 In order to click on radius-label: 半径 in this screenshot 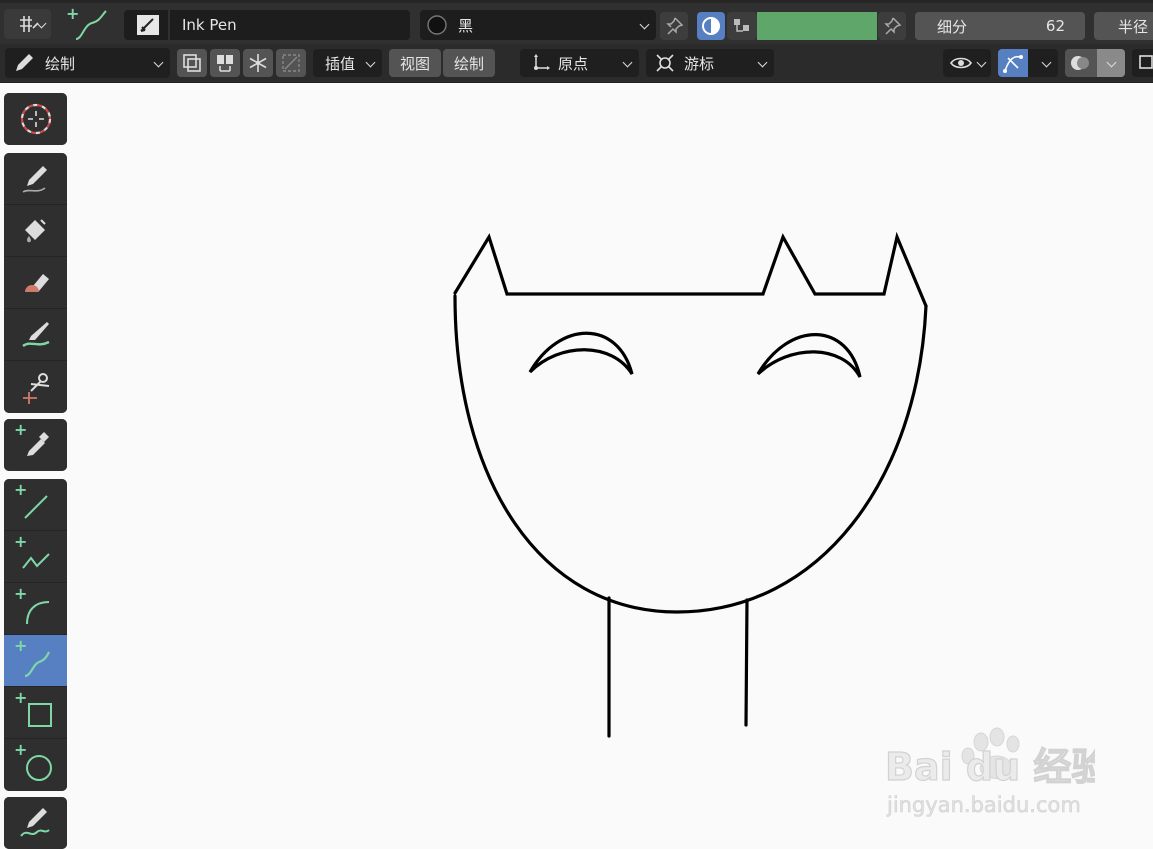, I will do `click(1133, 26)`.